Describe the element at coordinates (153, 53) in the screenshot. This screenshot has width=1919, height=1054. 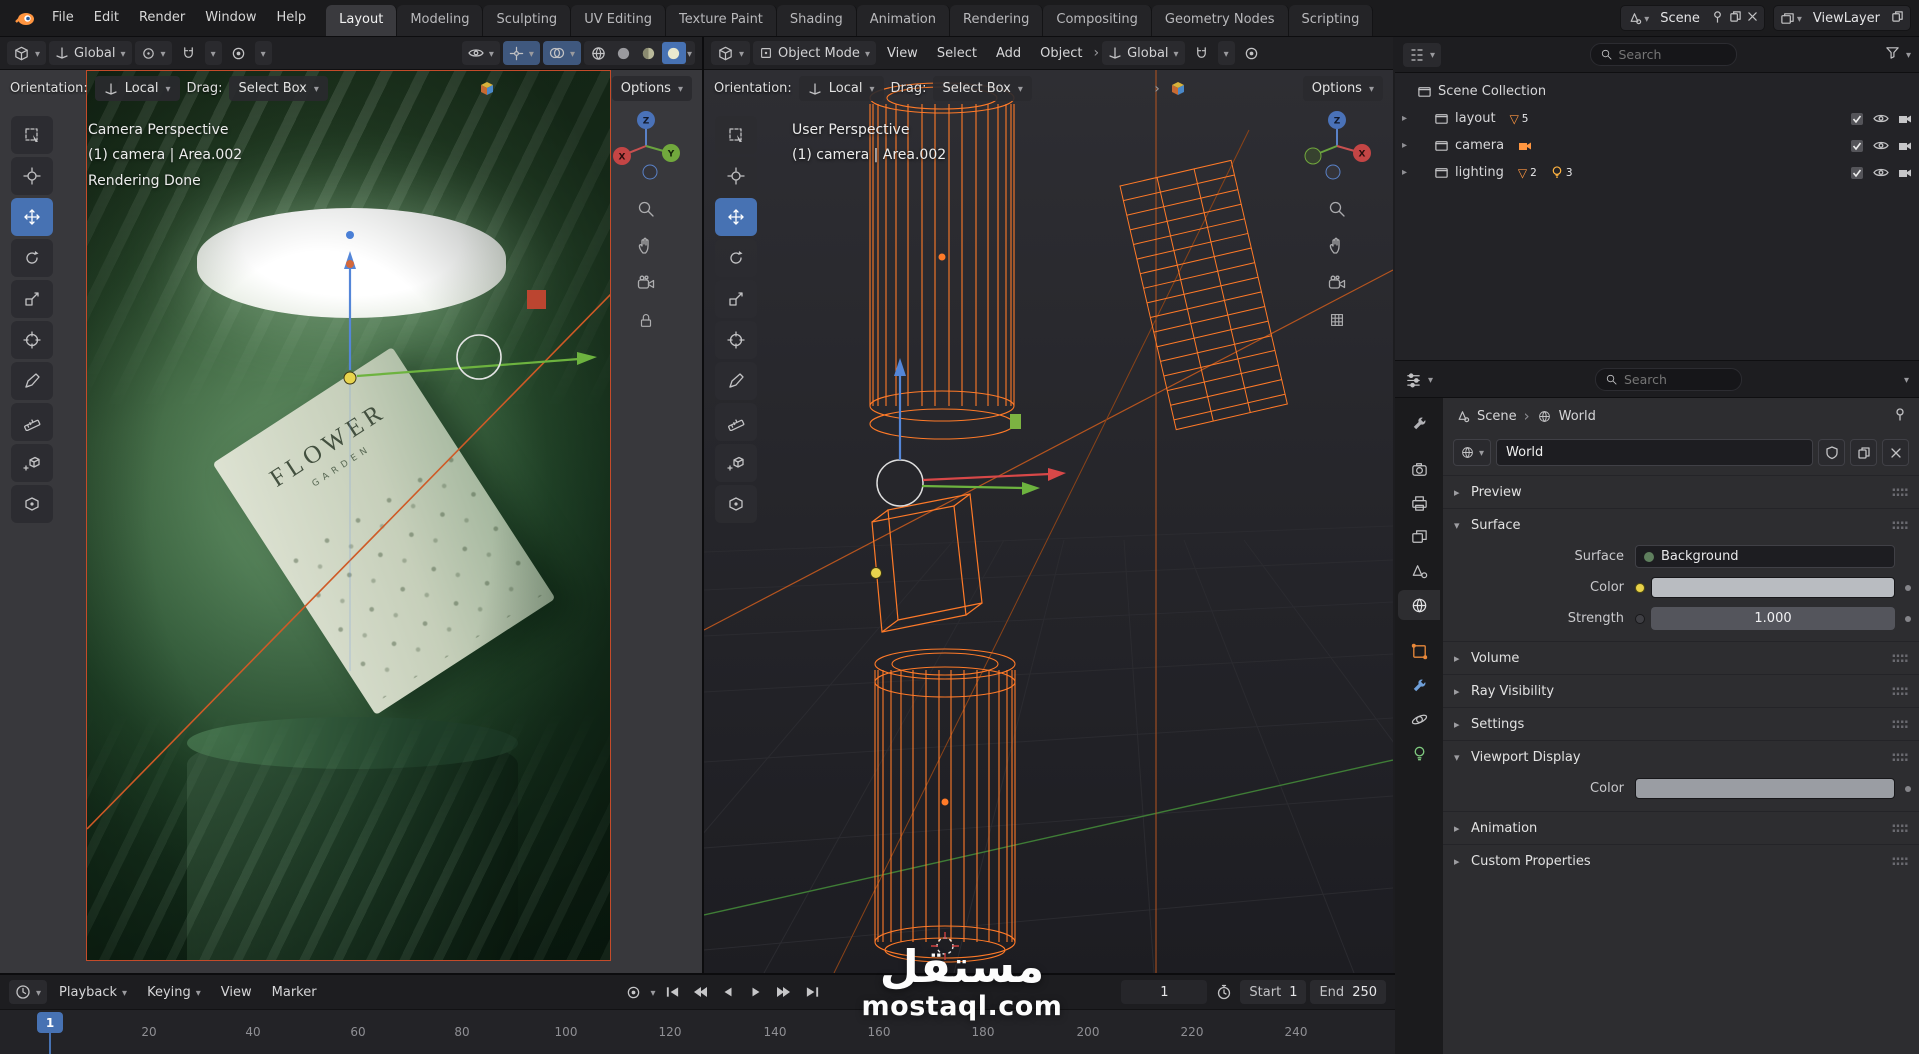
I see `pivot-point-dropdown` at that location.